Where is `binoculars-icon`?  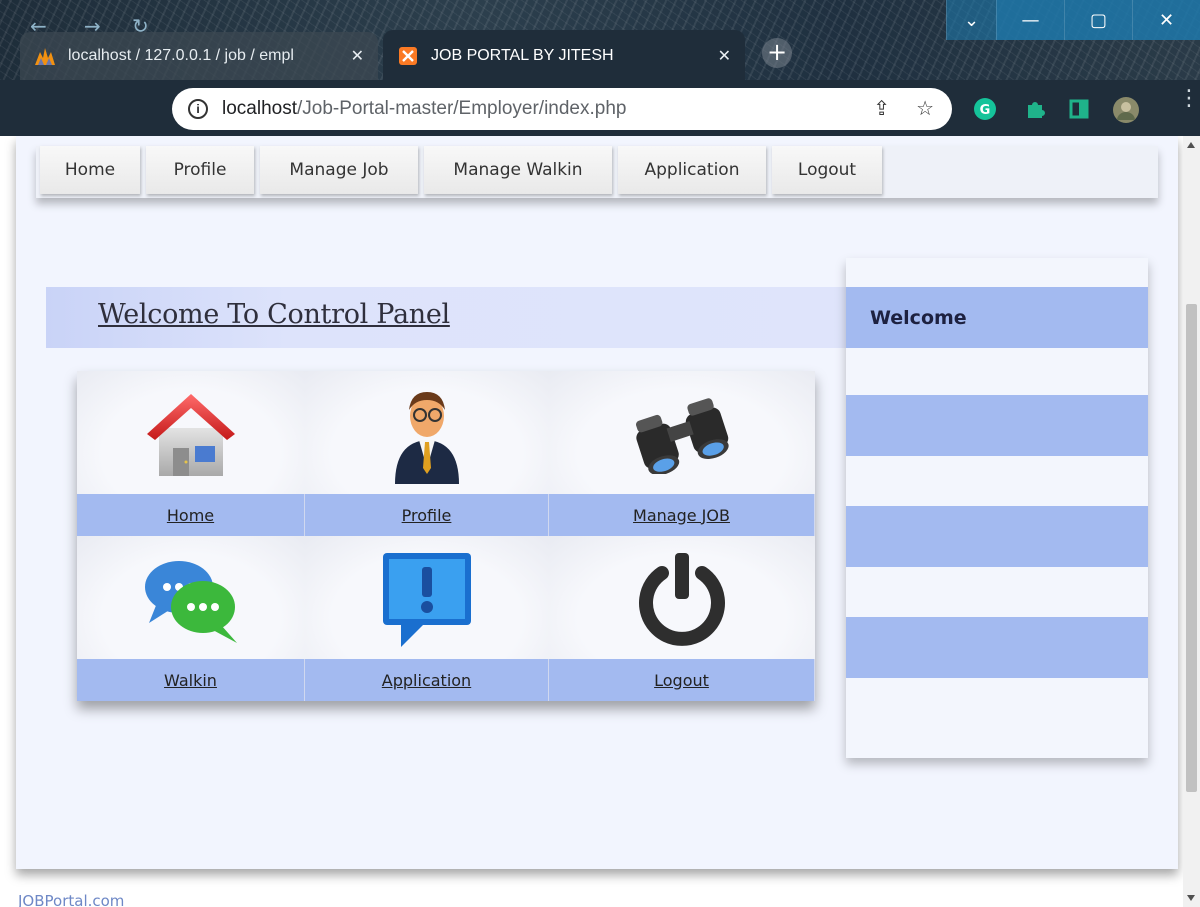 binoculars-icon is located at coordinates (682, 436).